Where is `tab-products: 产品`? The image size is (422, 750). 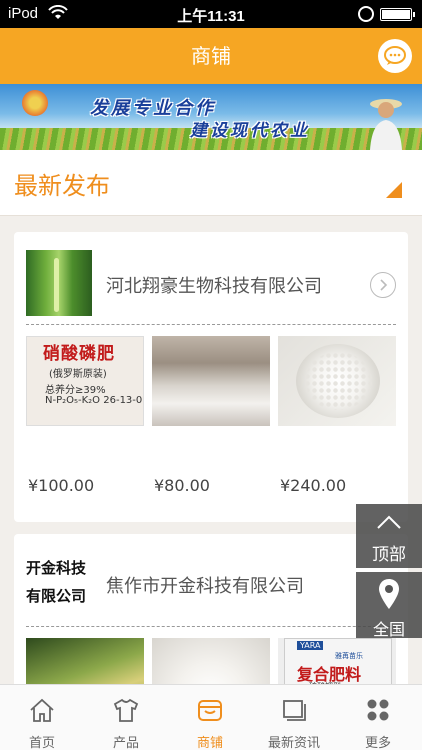 tab-products: 产品 is located at coordinates (126, 717).